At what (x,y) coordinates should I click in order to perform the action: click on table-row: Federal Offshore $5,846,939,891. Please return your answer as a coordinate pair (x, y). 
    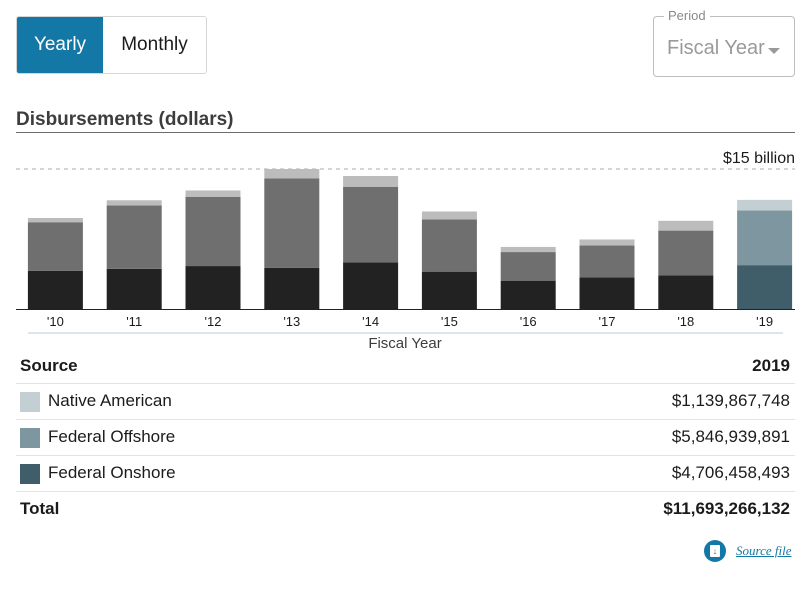
    Looking at the image, I should click on (405, 438).